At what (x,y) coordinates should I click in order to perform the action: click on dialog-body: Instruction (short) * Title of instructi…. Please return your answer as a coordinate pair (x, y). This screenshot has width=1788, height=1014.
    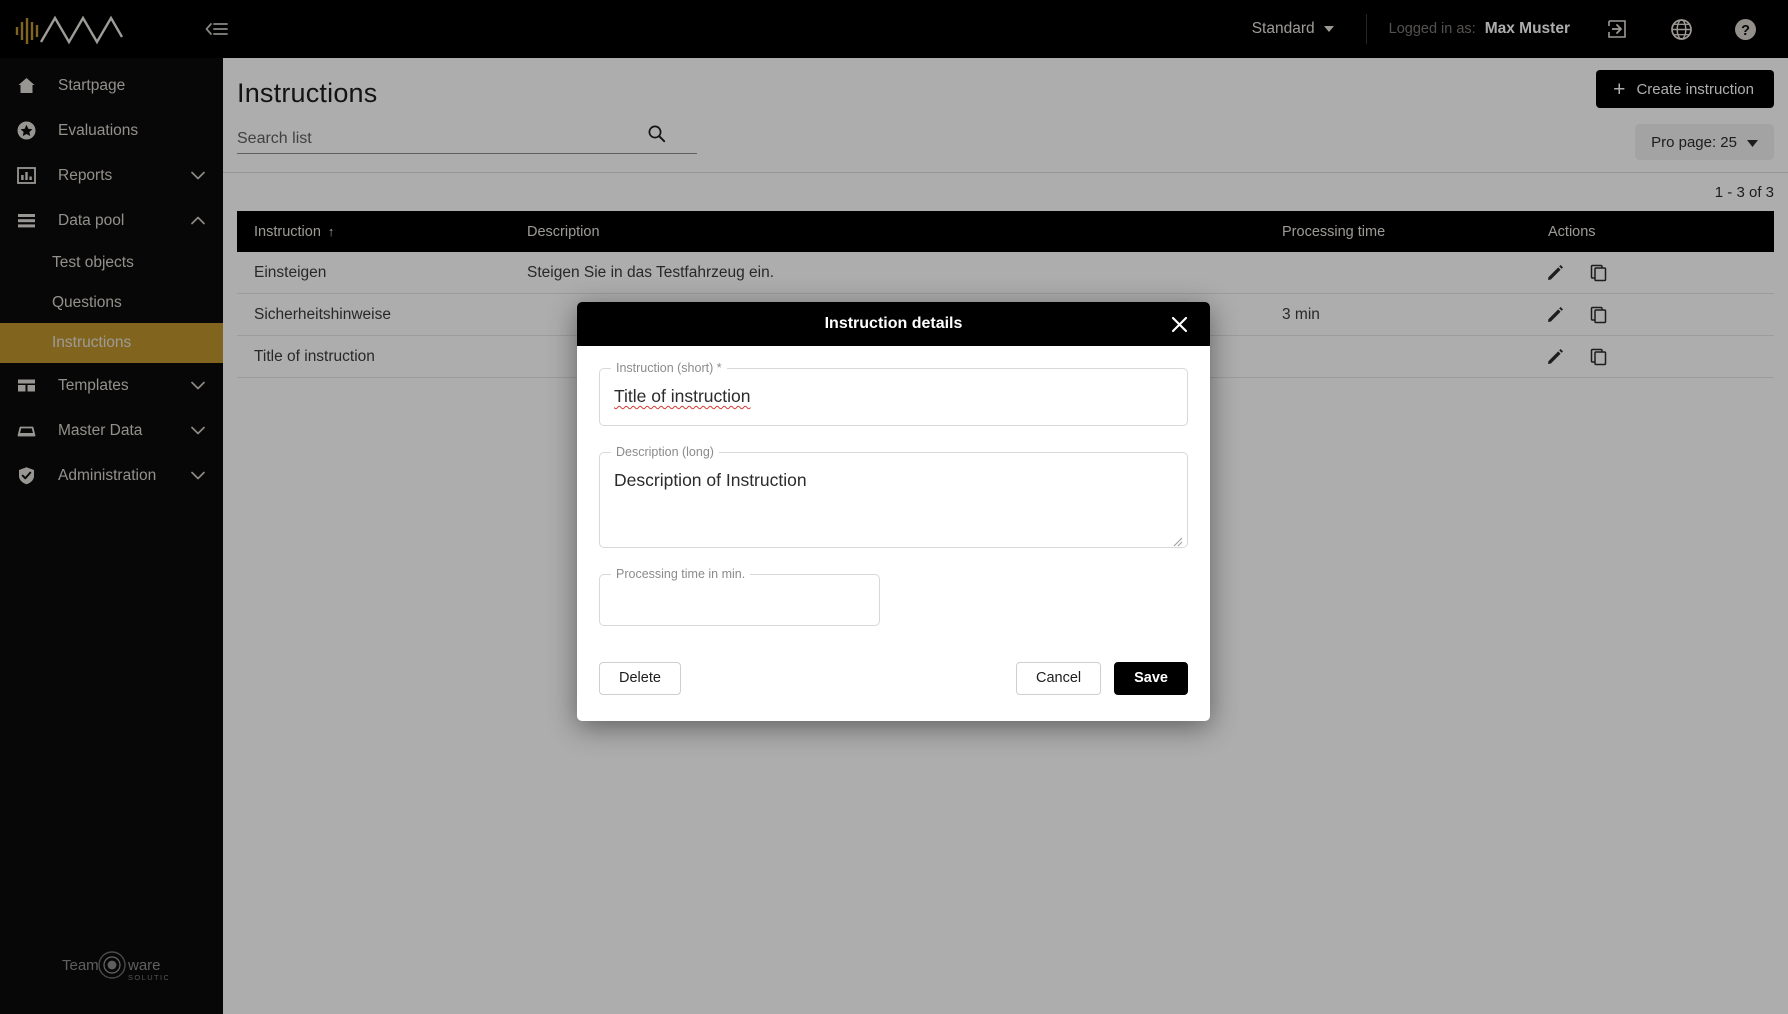
    Looking at the image, I should click on (893, 486).